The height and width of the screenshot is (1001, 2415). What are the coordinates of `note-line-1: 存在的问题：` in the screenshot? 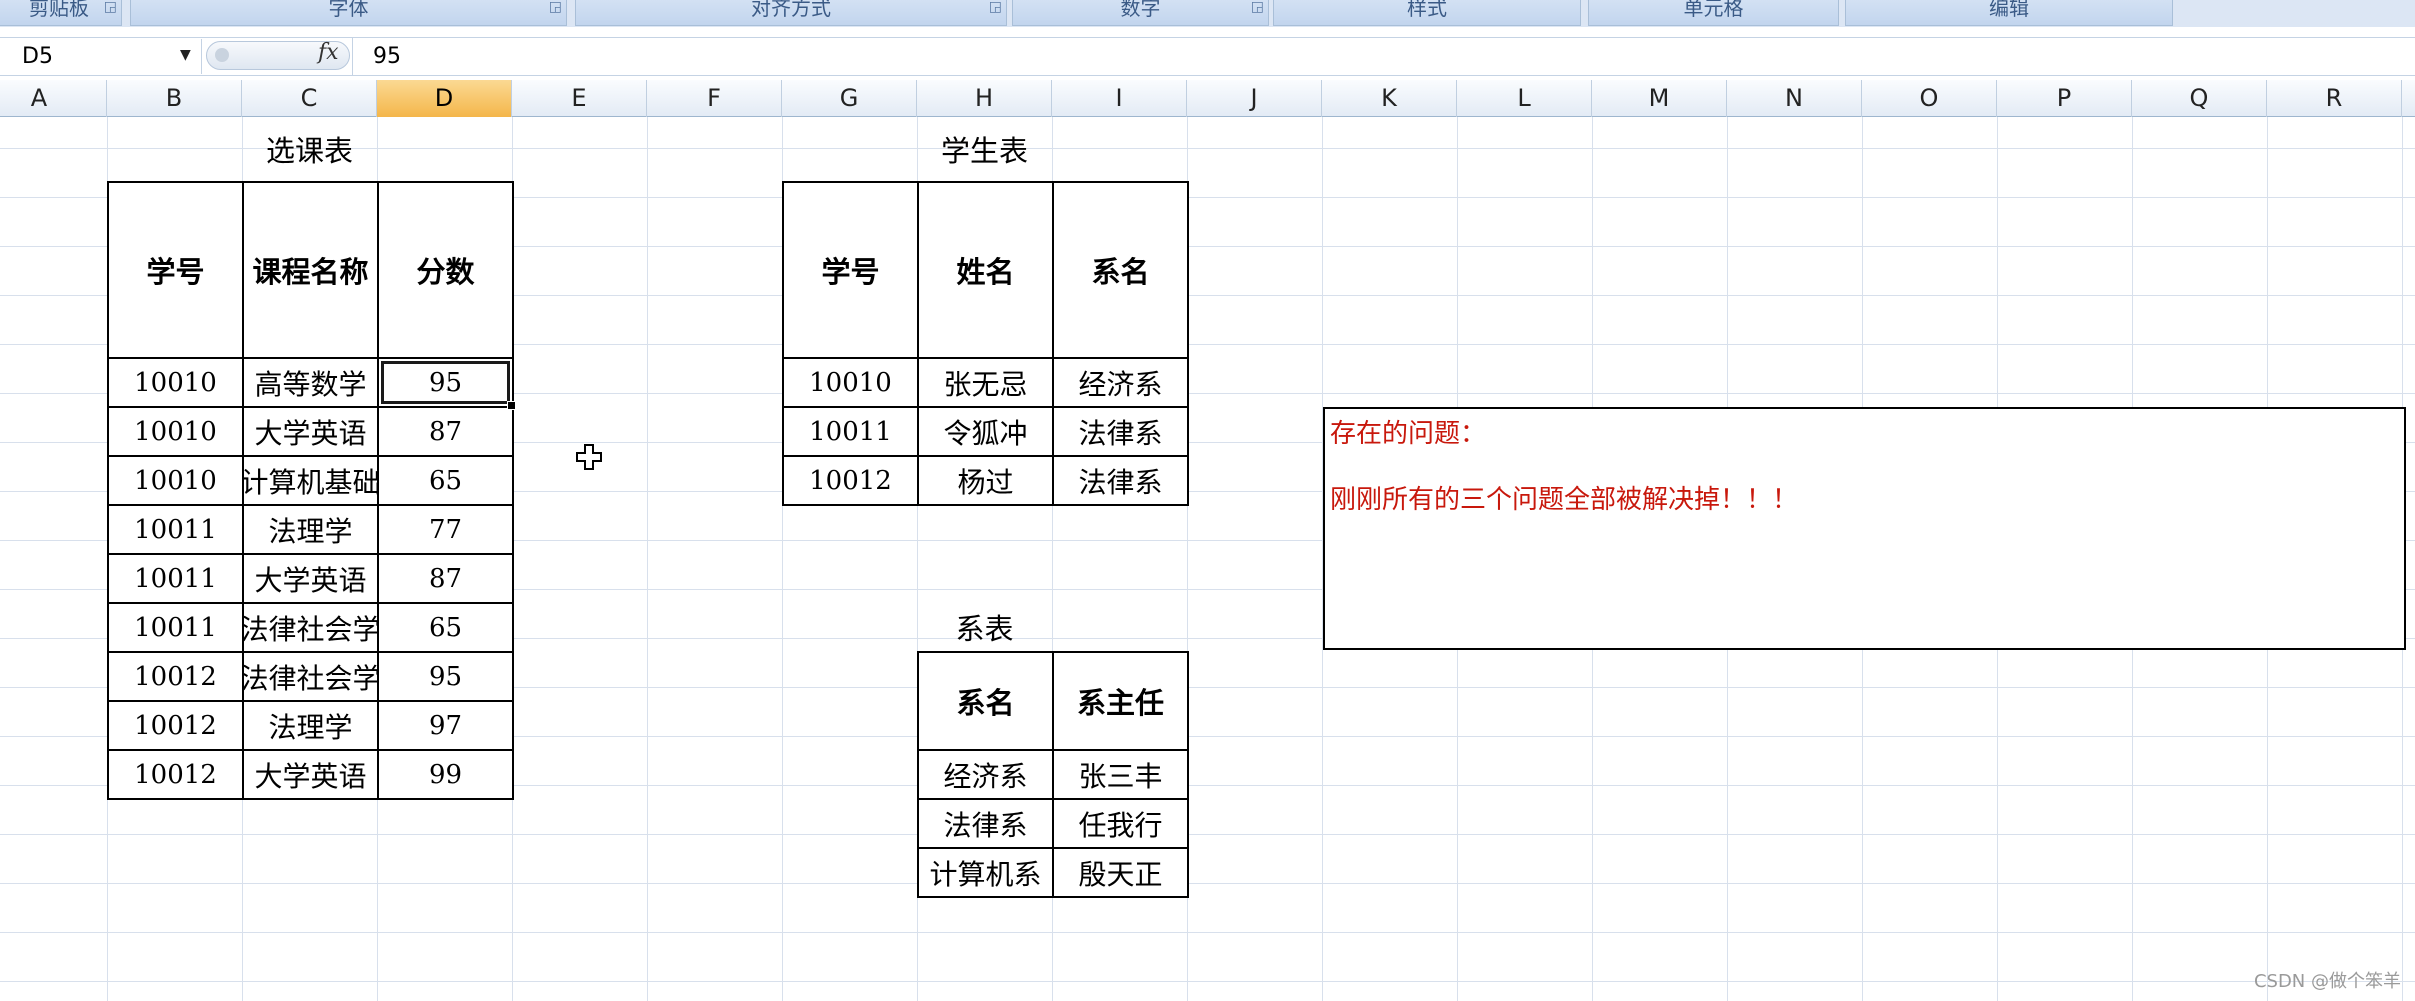 It's located at (1408, 434).